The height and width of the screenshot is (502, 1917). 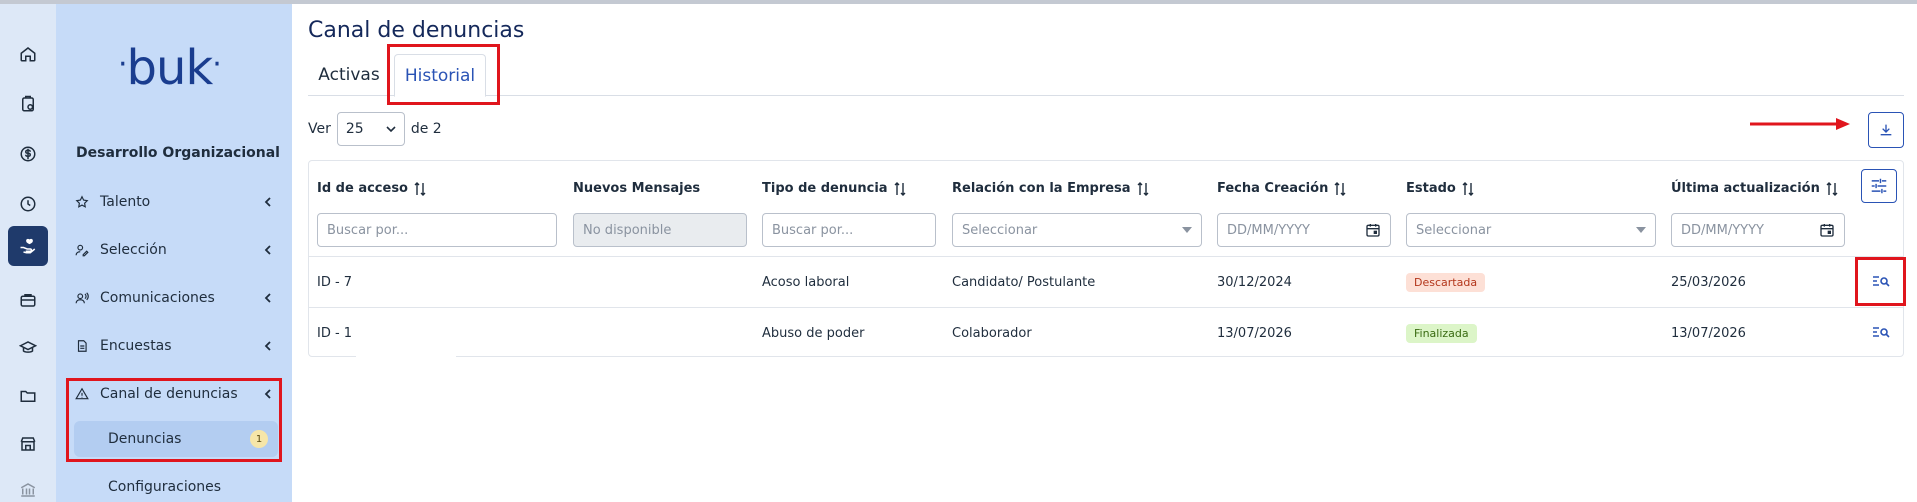 What do you see at coordinates (133, 250) in the screenshot?
I see `sidebar-item-label: Selección` at bounding box center [133, 250].